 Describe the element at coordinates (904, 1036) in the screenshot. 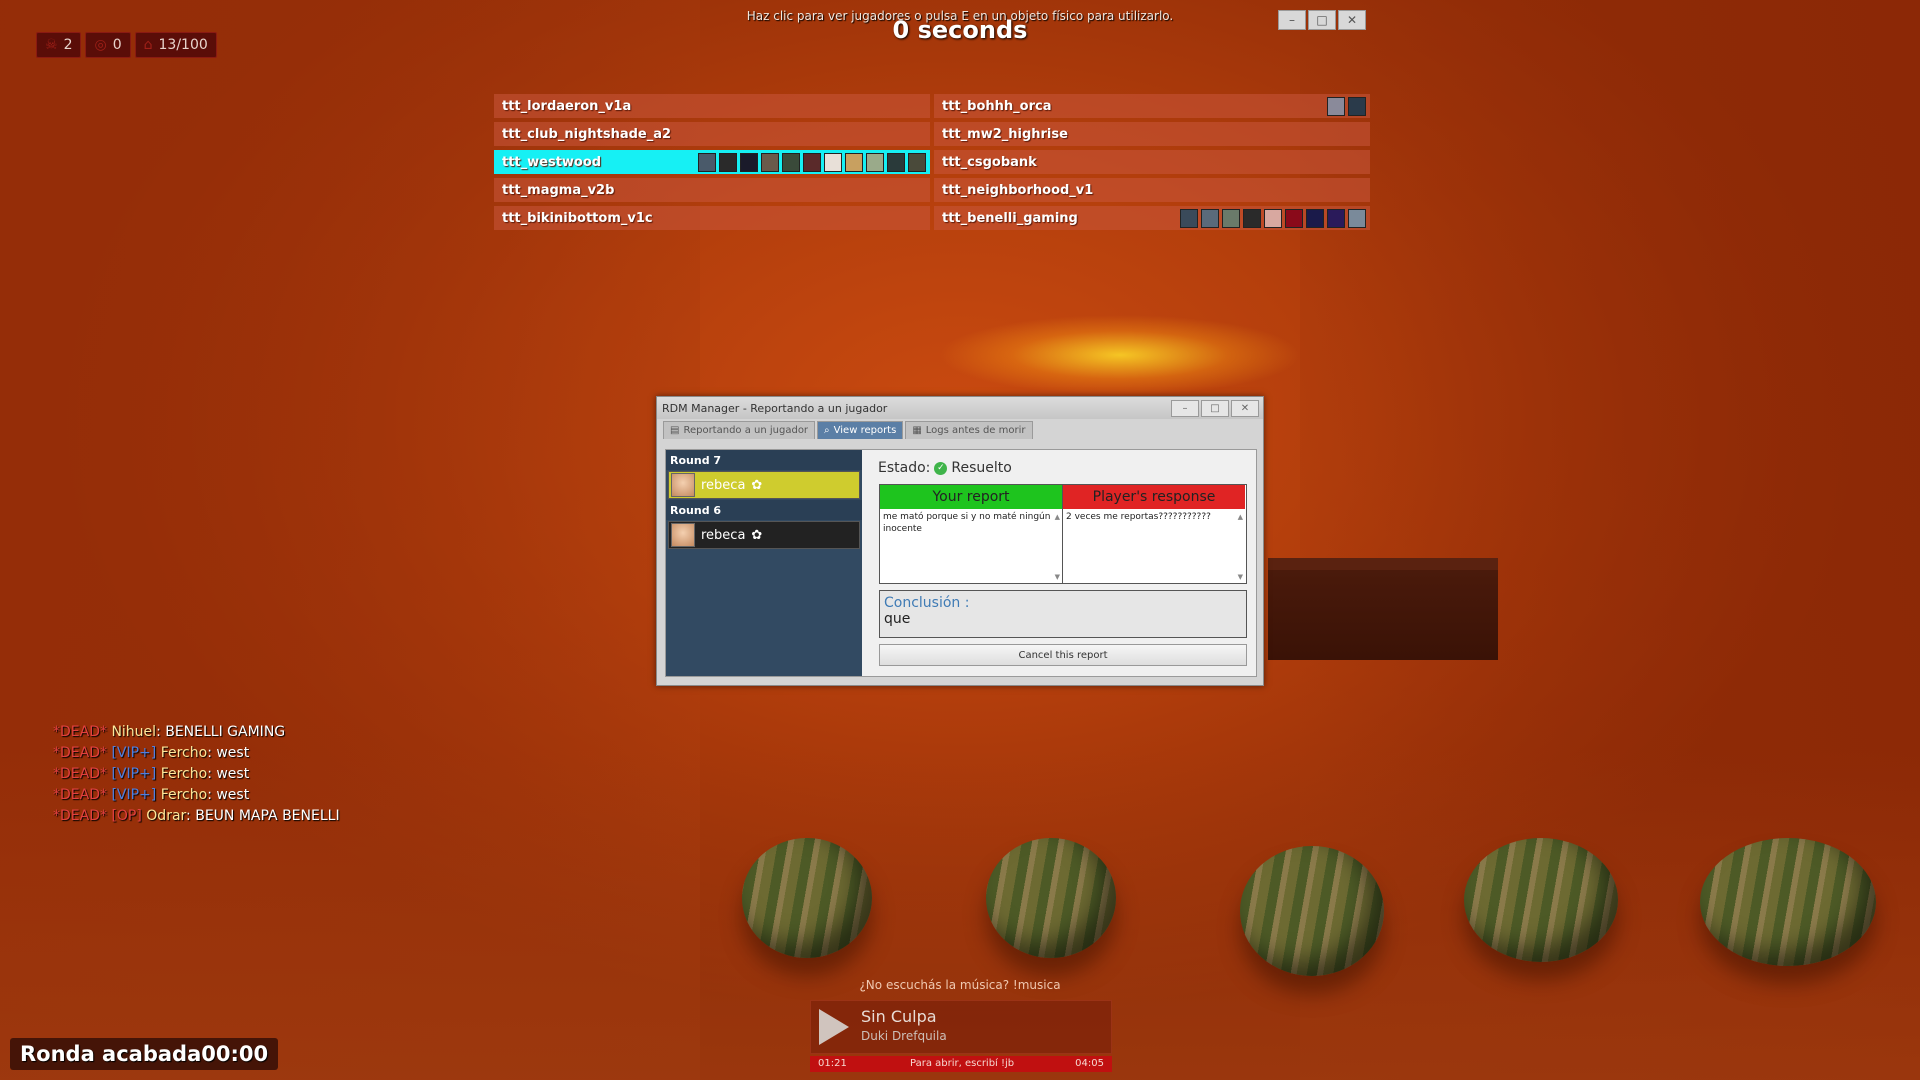

I see `song-artist: Duki Drefquila` at that location.